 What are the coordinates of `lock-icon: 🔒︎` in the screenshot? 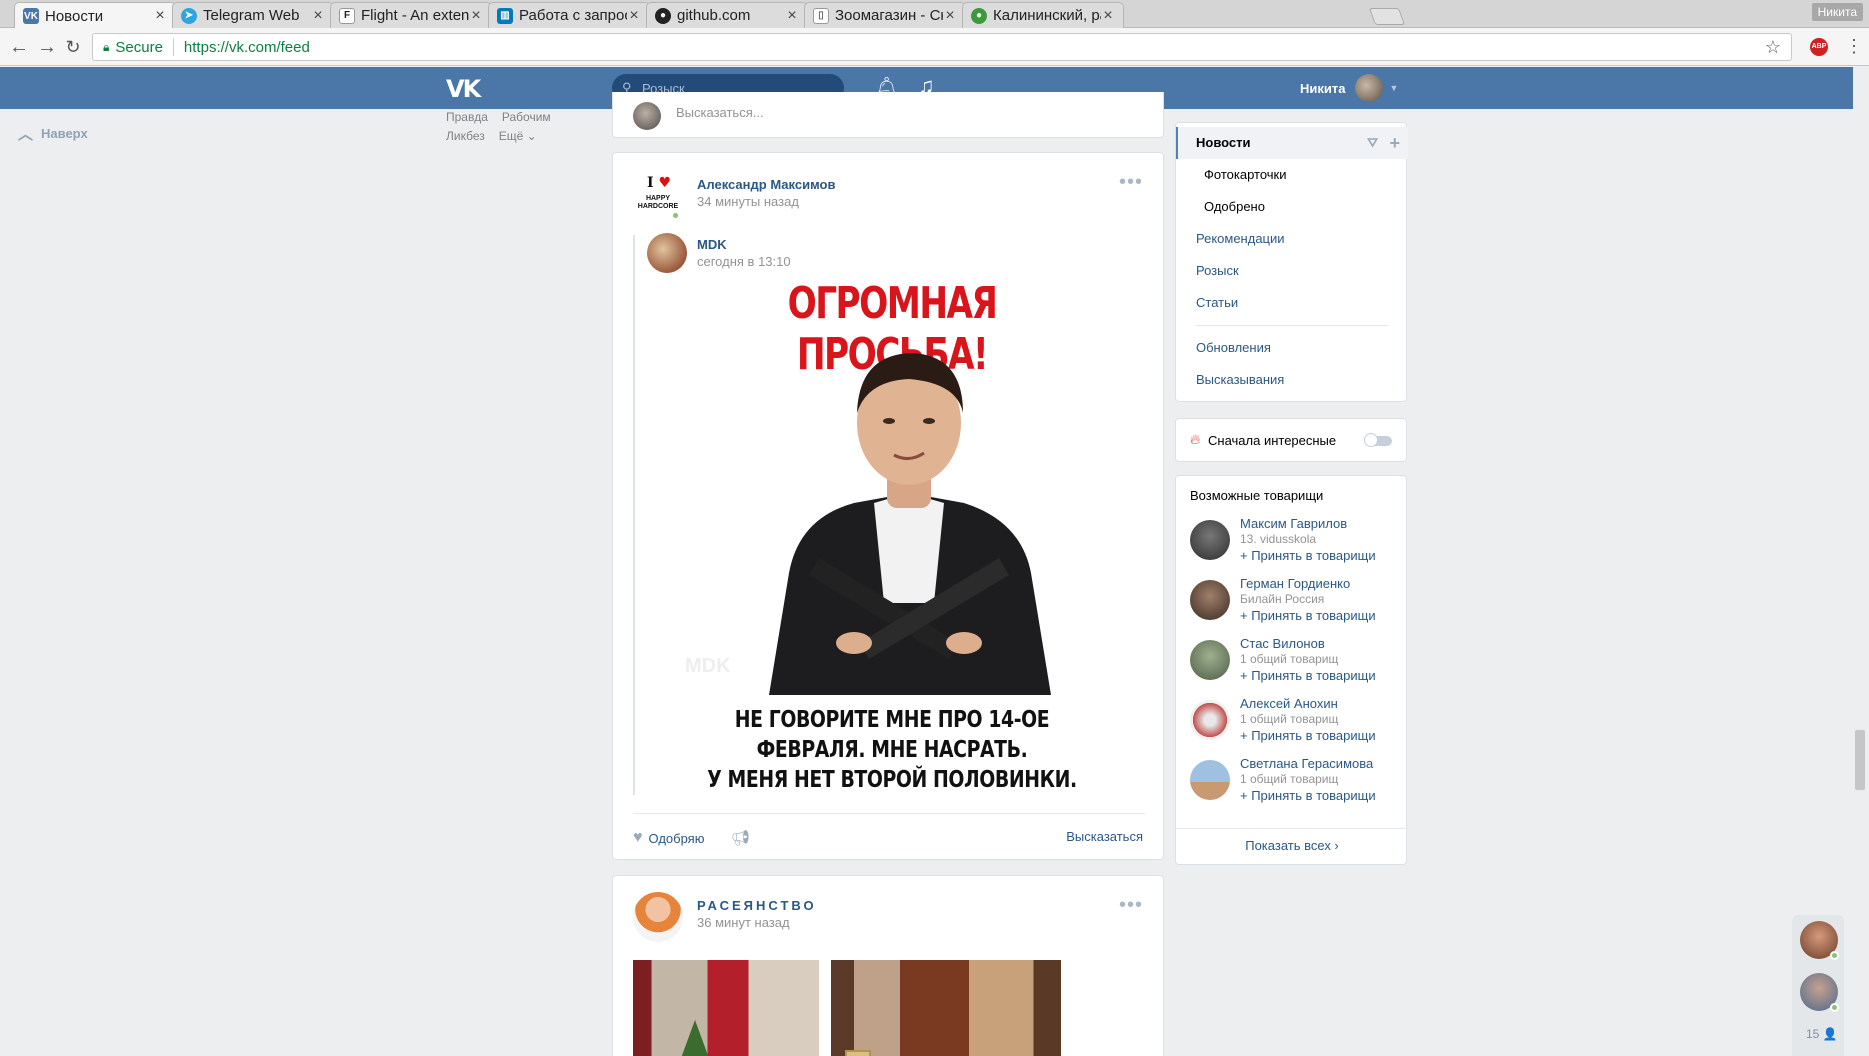 It's located at (106, 46).